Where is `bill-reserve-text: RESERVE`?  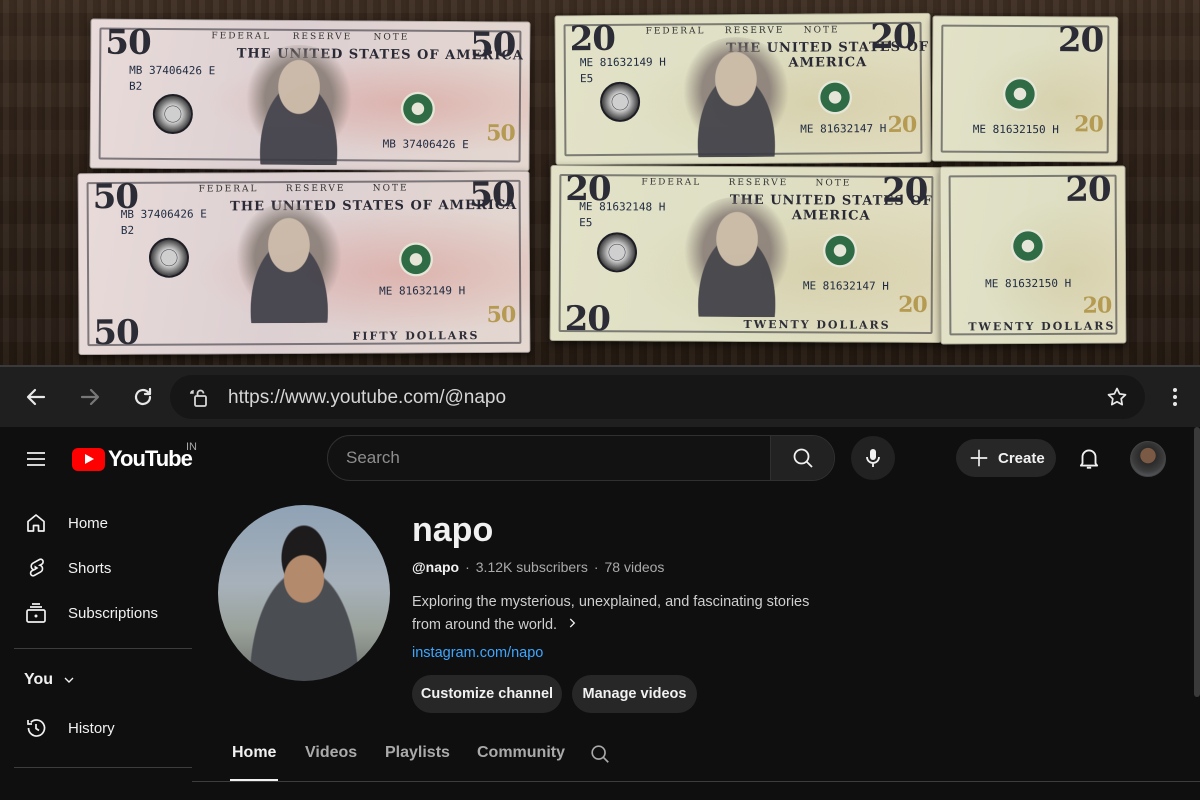 bill-reserve-text: RESERVE is located at coordinates (758, 183).